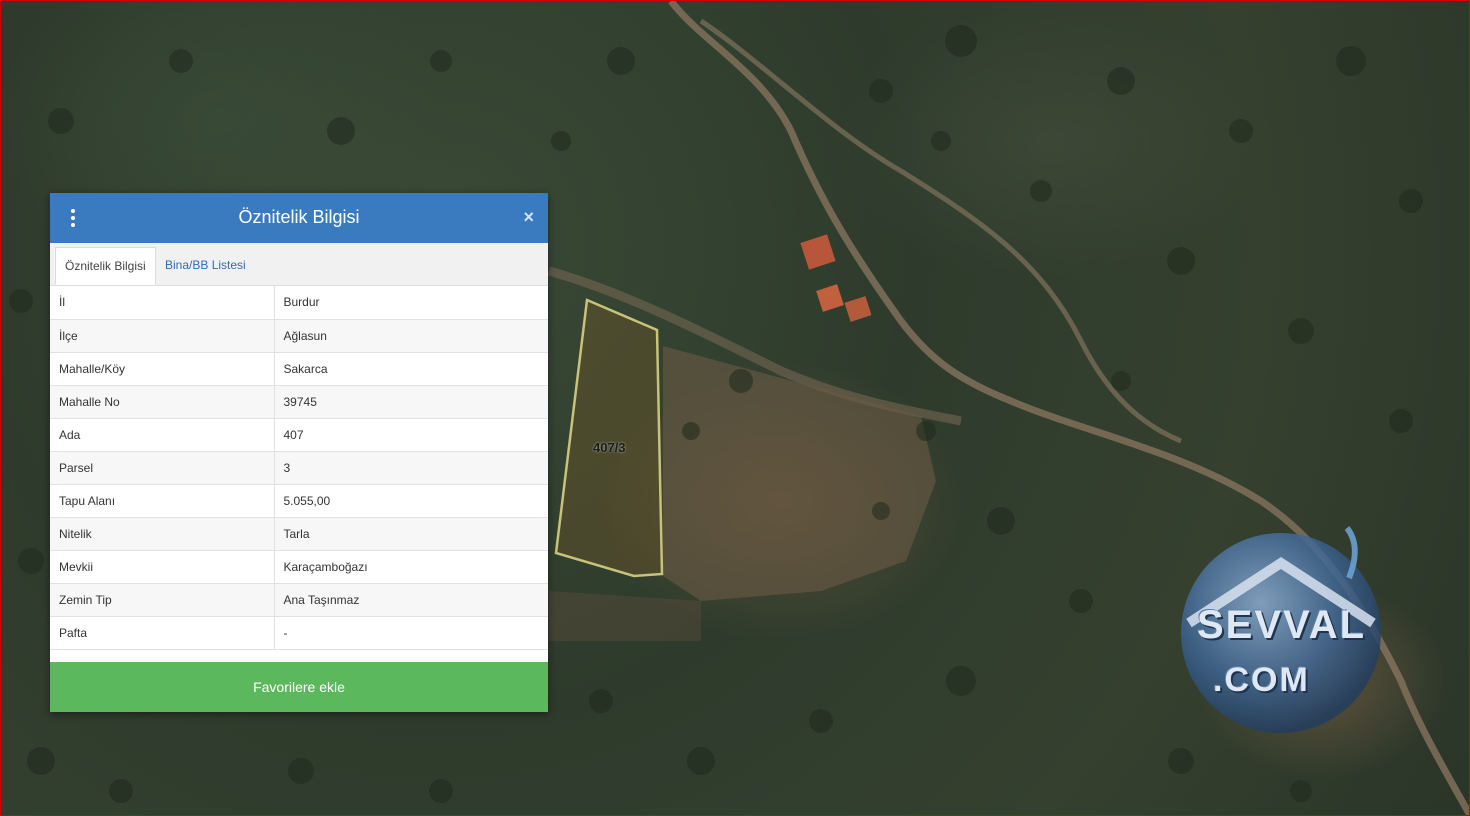 Image resolution: width=1470 pixels, height=816 pixels. Describe the element at coordinates (411, 468) in the screenshot. I see `row-value: 3` at that location.